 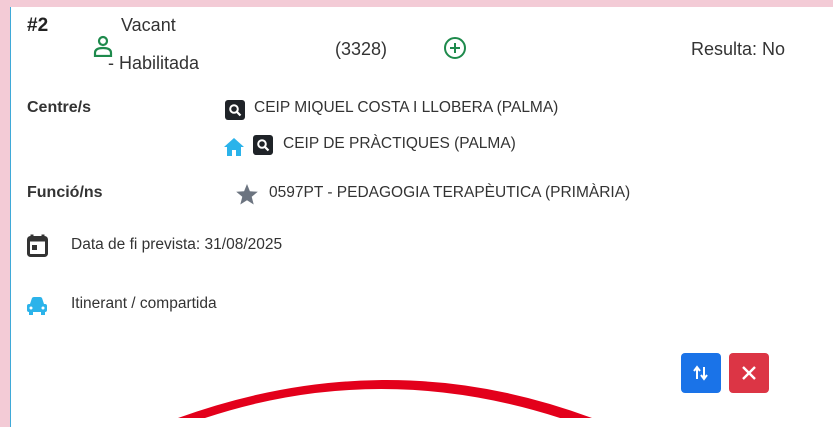 I want to click on red-ribbon-decoration, so click(x=385, y=399).